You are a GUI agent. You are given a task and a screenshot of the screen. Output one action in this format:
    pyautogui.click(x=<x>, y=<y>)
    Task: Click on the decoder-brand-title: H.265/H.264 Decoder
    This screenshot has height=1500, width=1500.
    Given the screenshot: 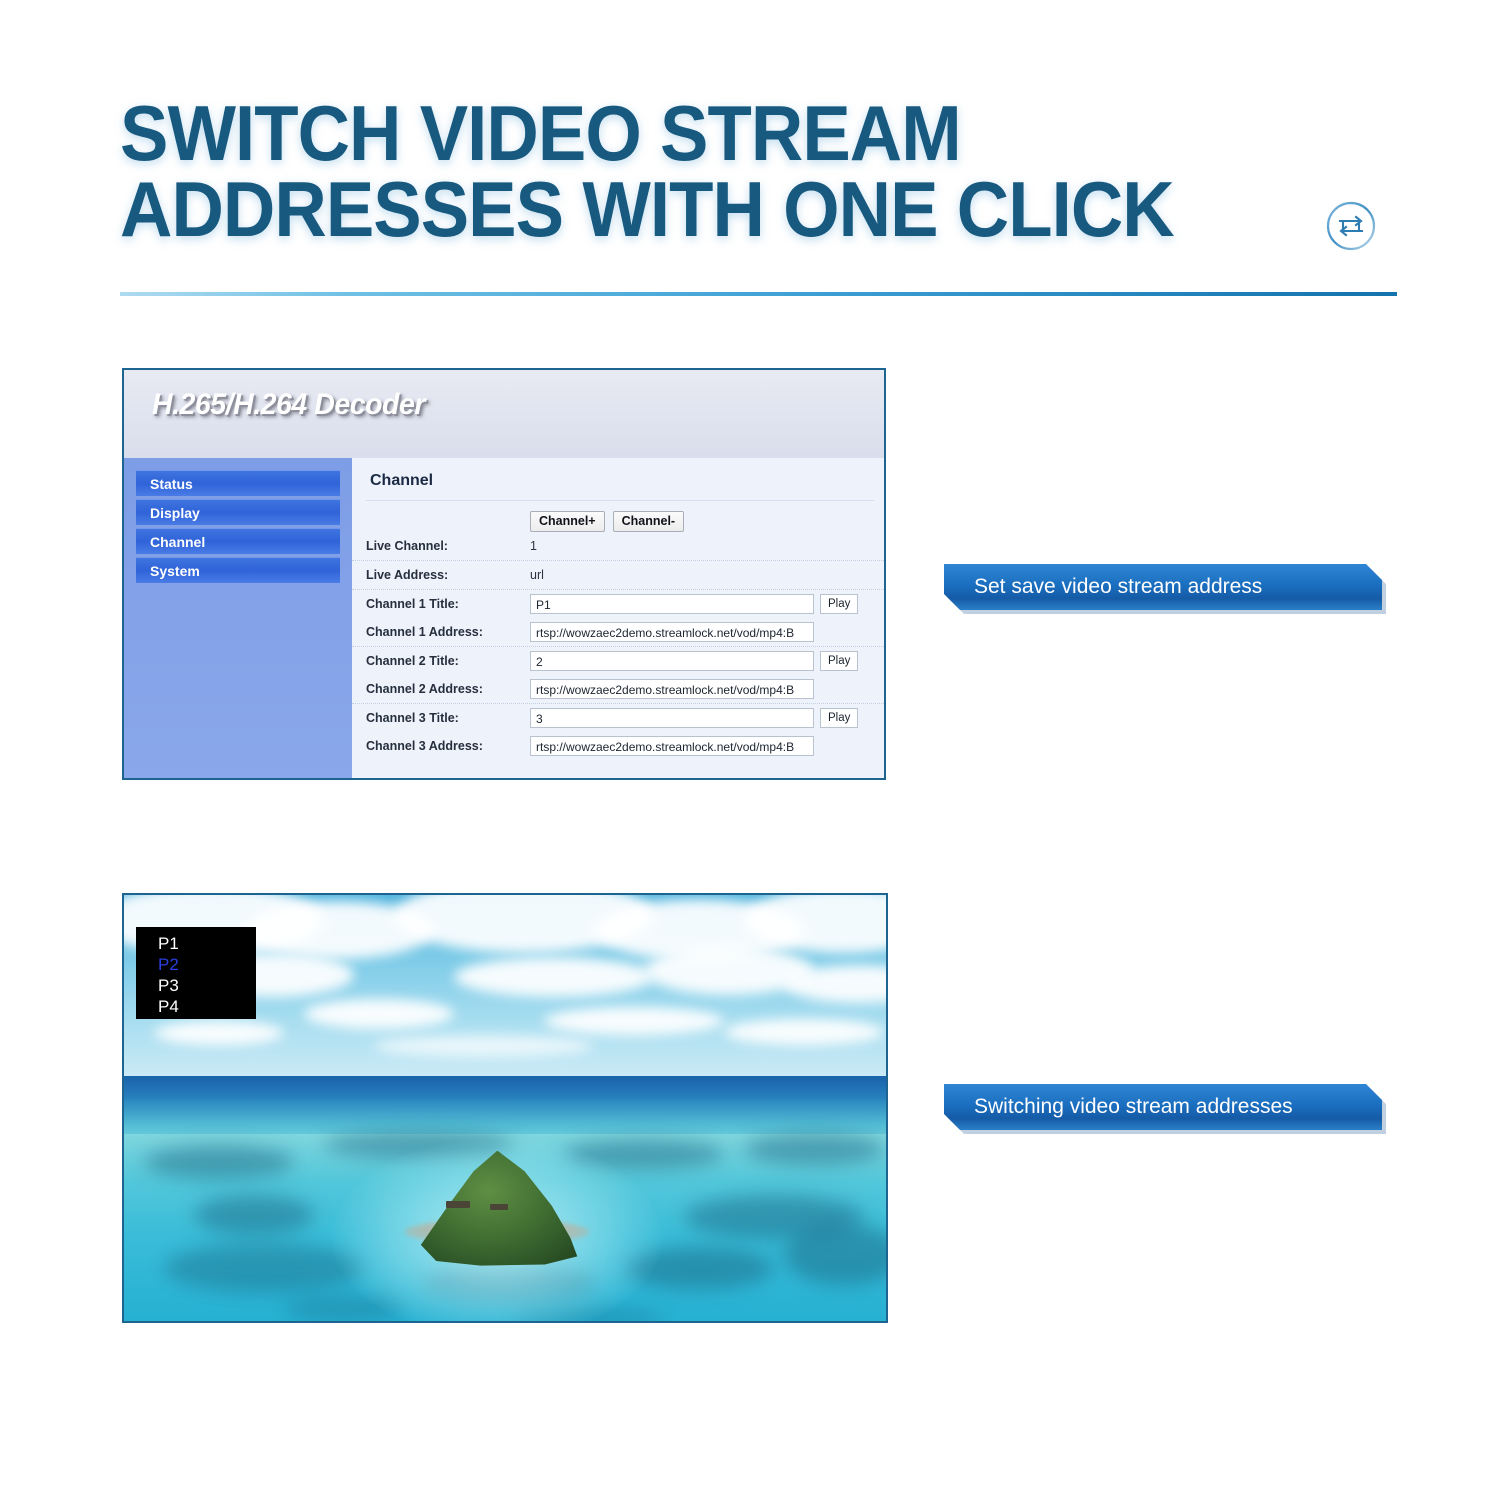 What is the action you would take?
    pyautogui.click(x=288, y=404)
    